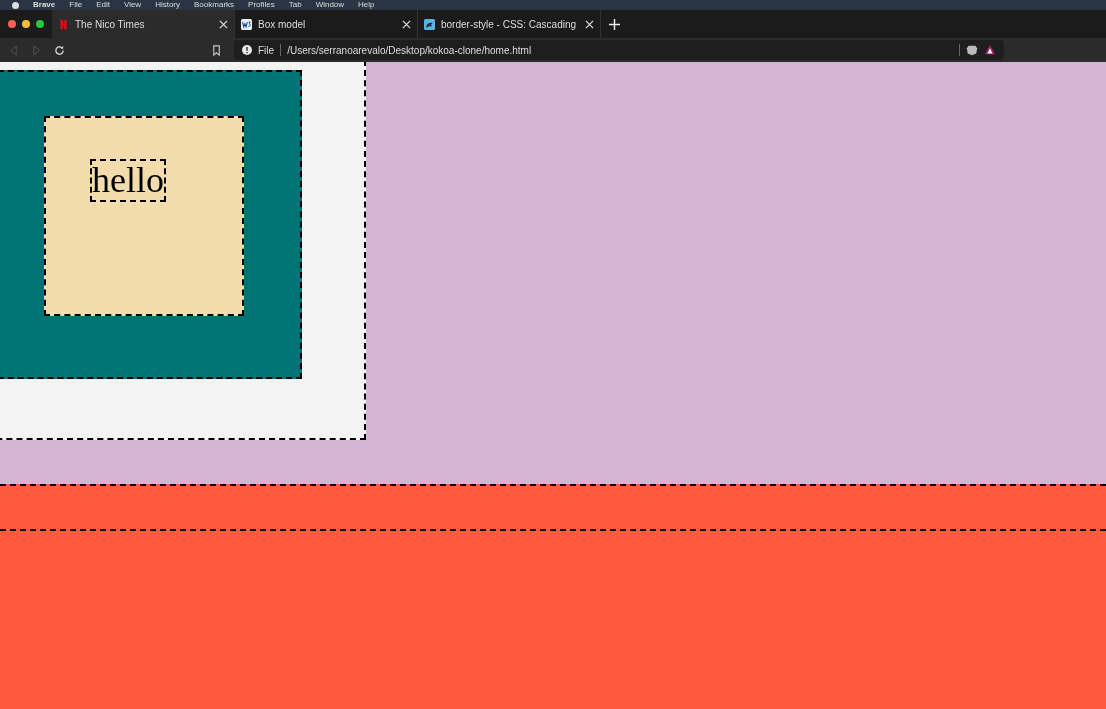 This screenshot has width=1106, height=709. What do you see at coordinates (990, 50) in the screenshot?
I see `triangle-icon` at bounding box center [990, 50].